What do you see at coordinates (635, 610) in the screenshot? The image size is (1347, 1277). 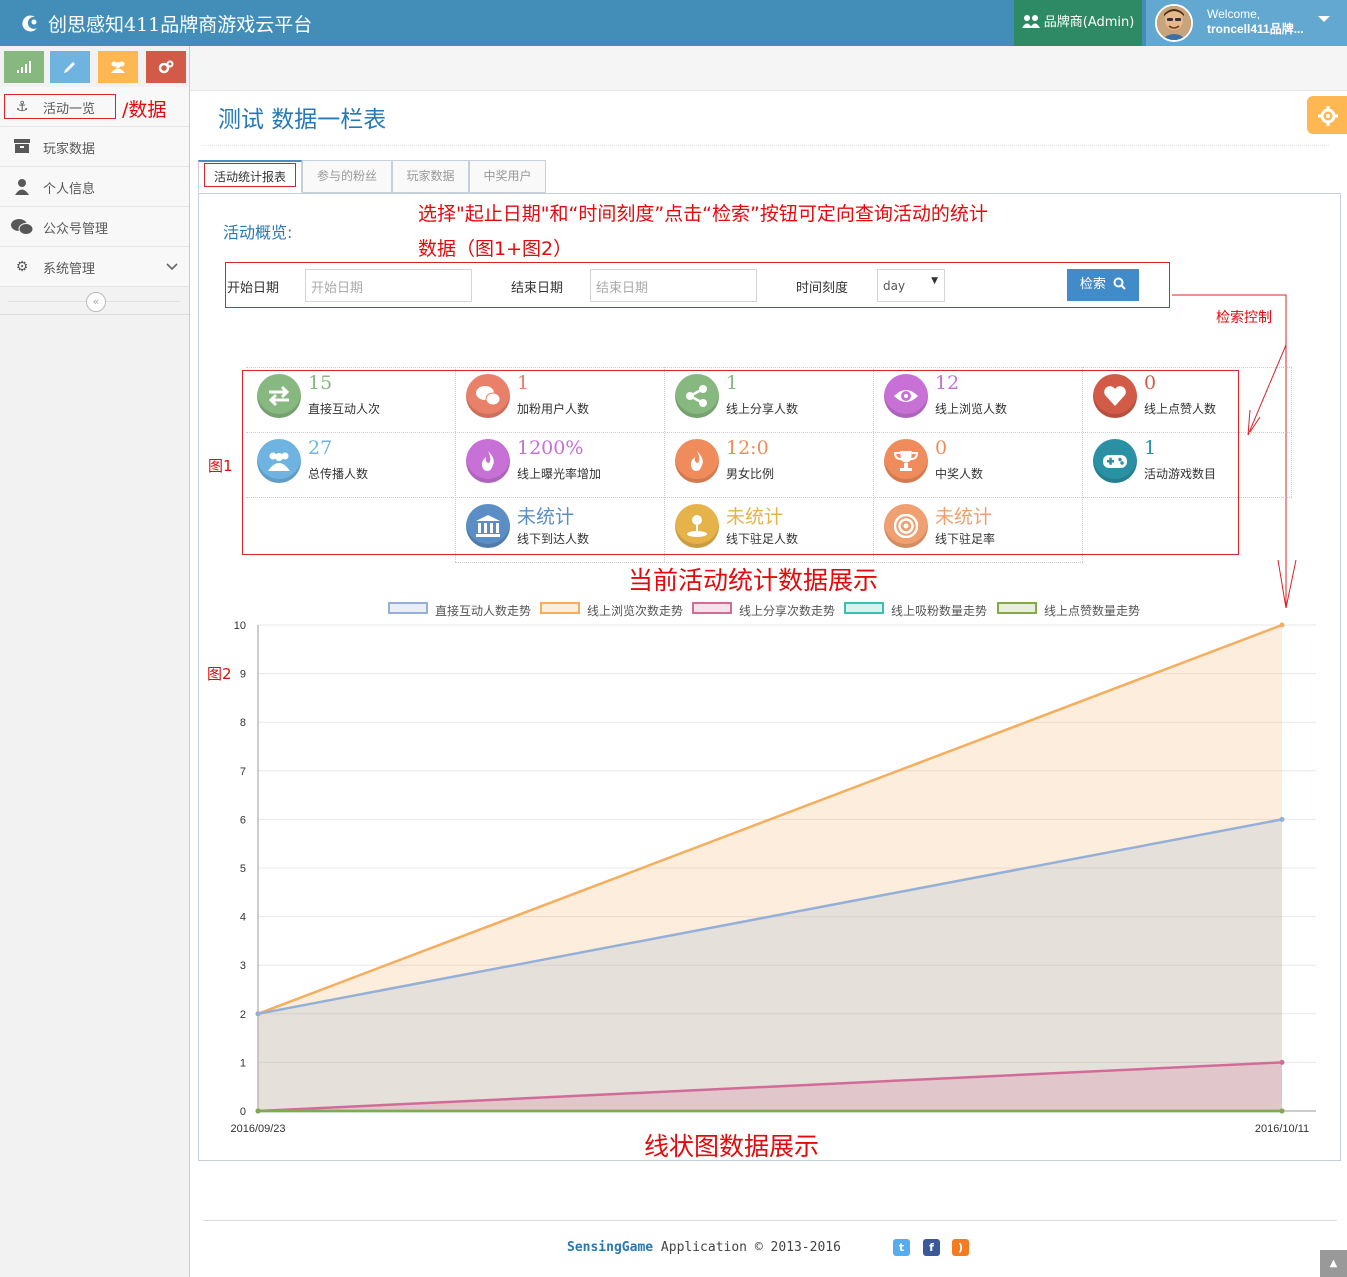 I see `legend-label: 线上浏览次数走势` at bounding box center [635, 610].